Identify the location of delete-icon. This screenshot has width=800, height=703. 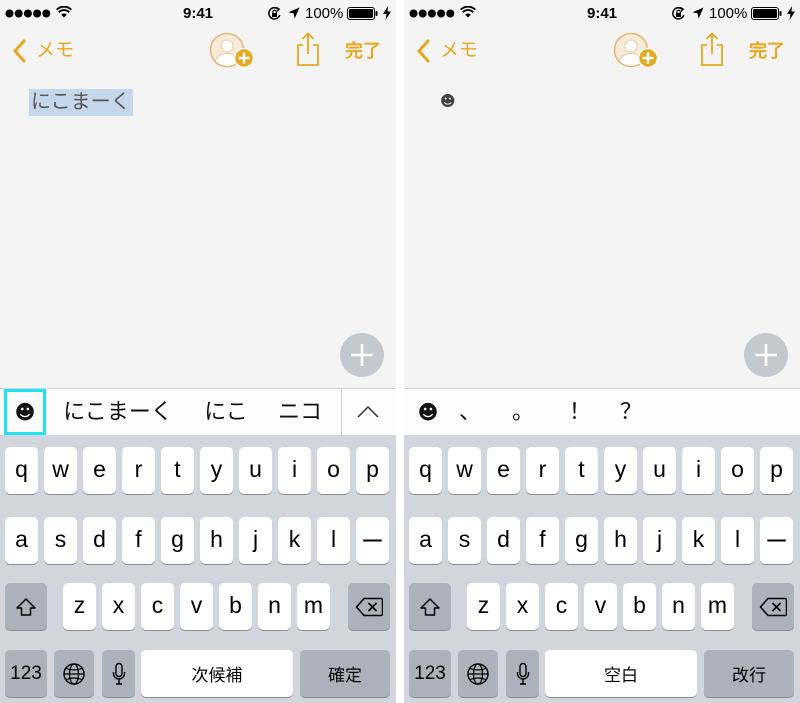
(773, 606).